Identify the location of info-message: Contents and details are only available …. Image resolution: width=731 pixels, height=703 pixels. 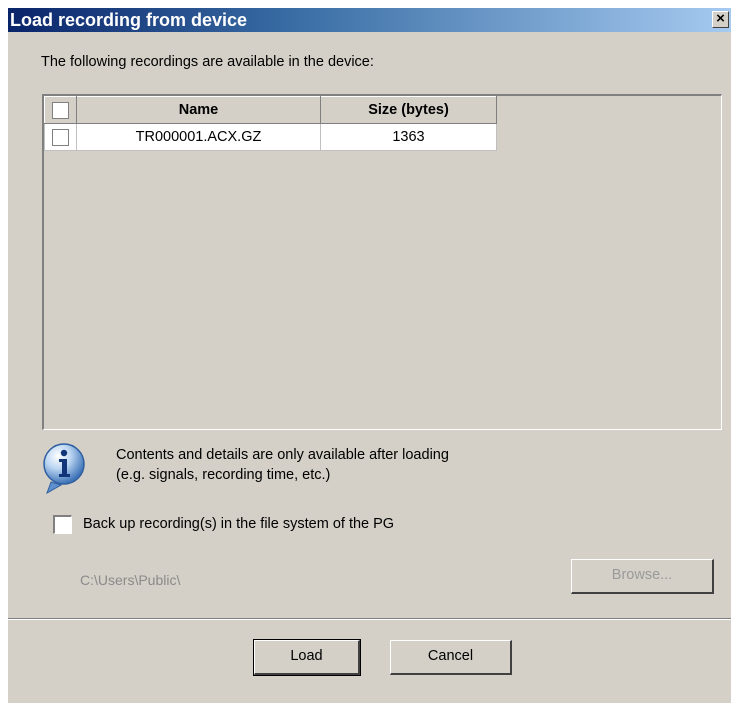
(282, 465).